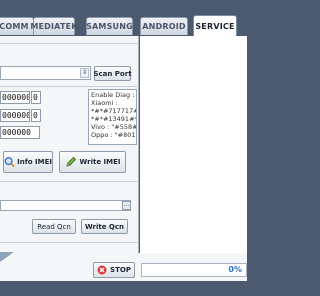 The image size is (320, 296). What do you see at coordinates (123, 288) in the screenshot?
I see `status-bar` at bounding box center [123, 288].